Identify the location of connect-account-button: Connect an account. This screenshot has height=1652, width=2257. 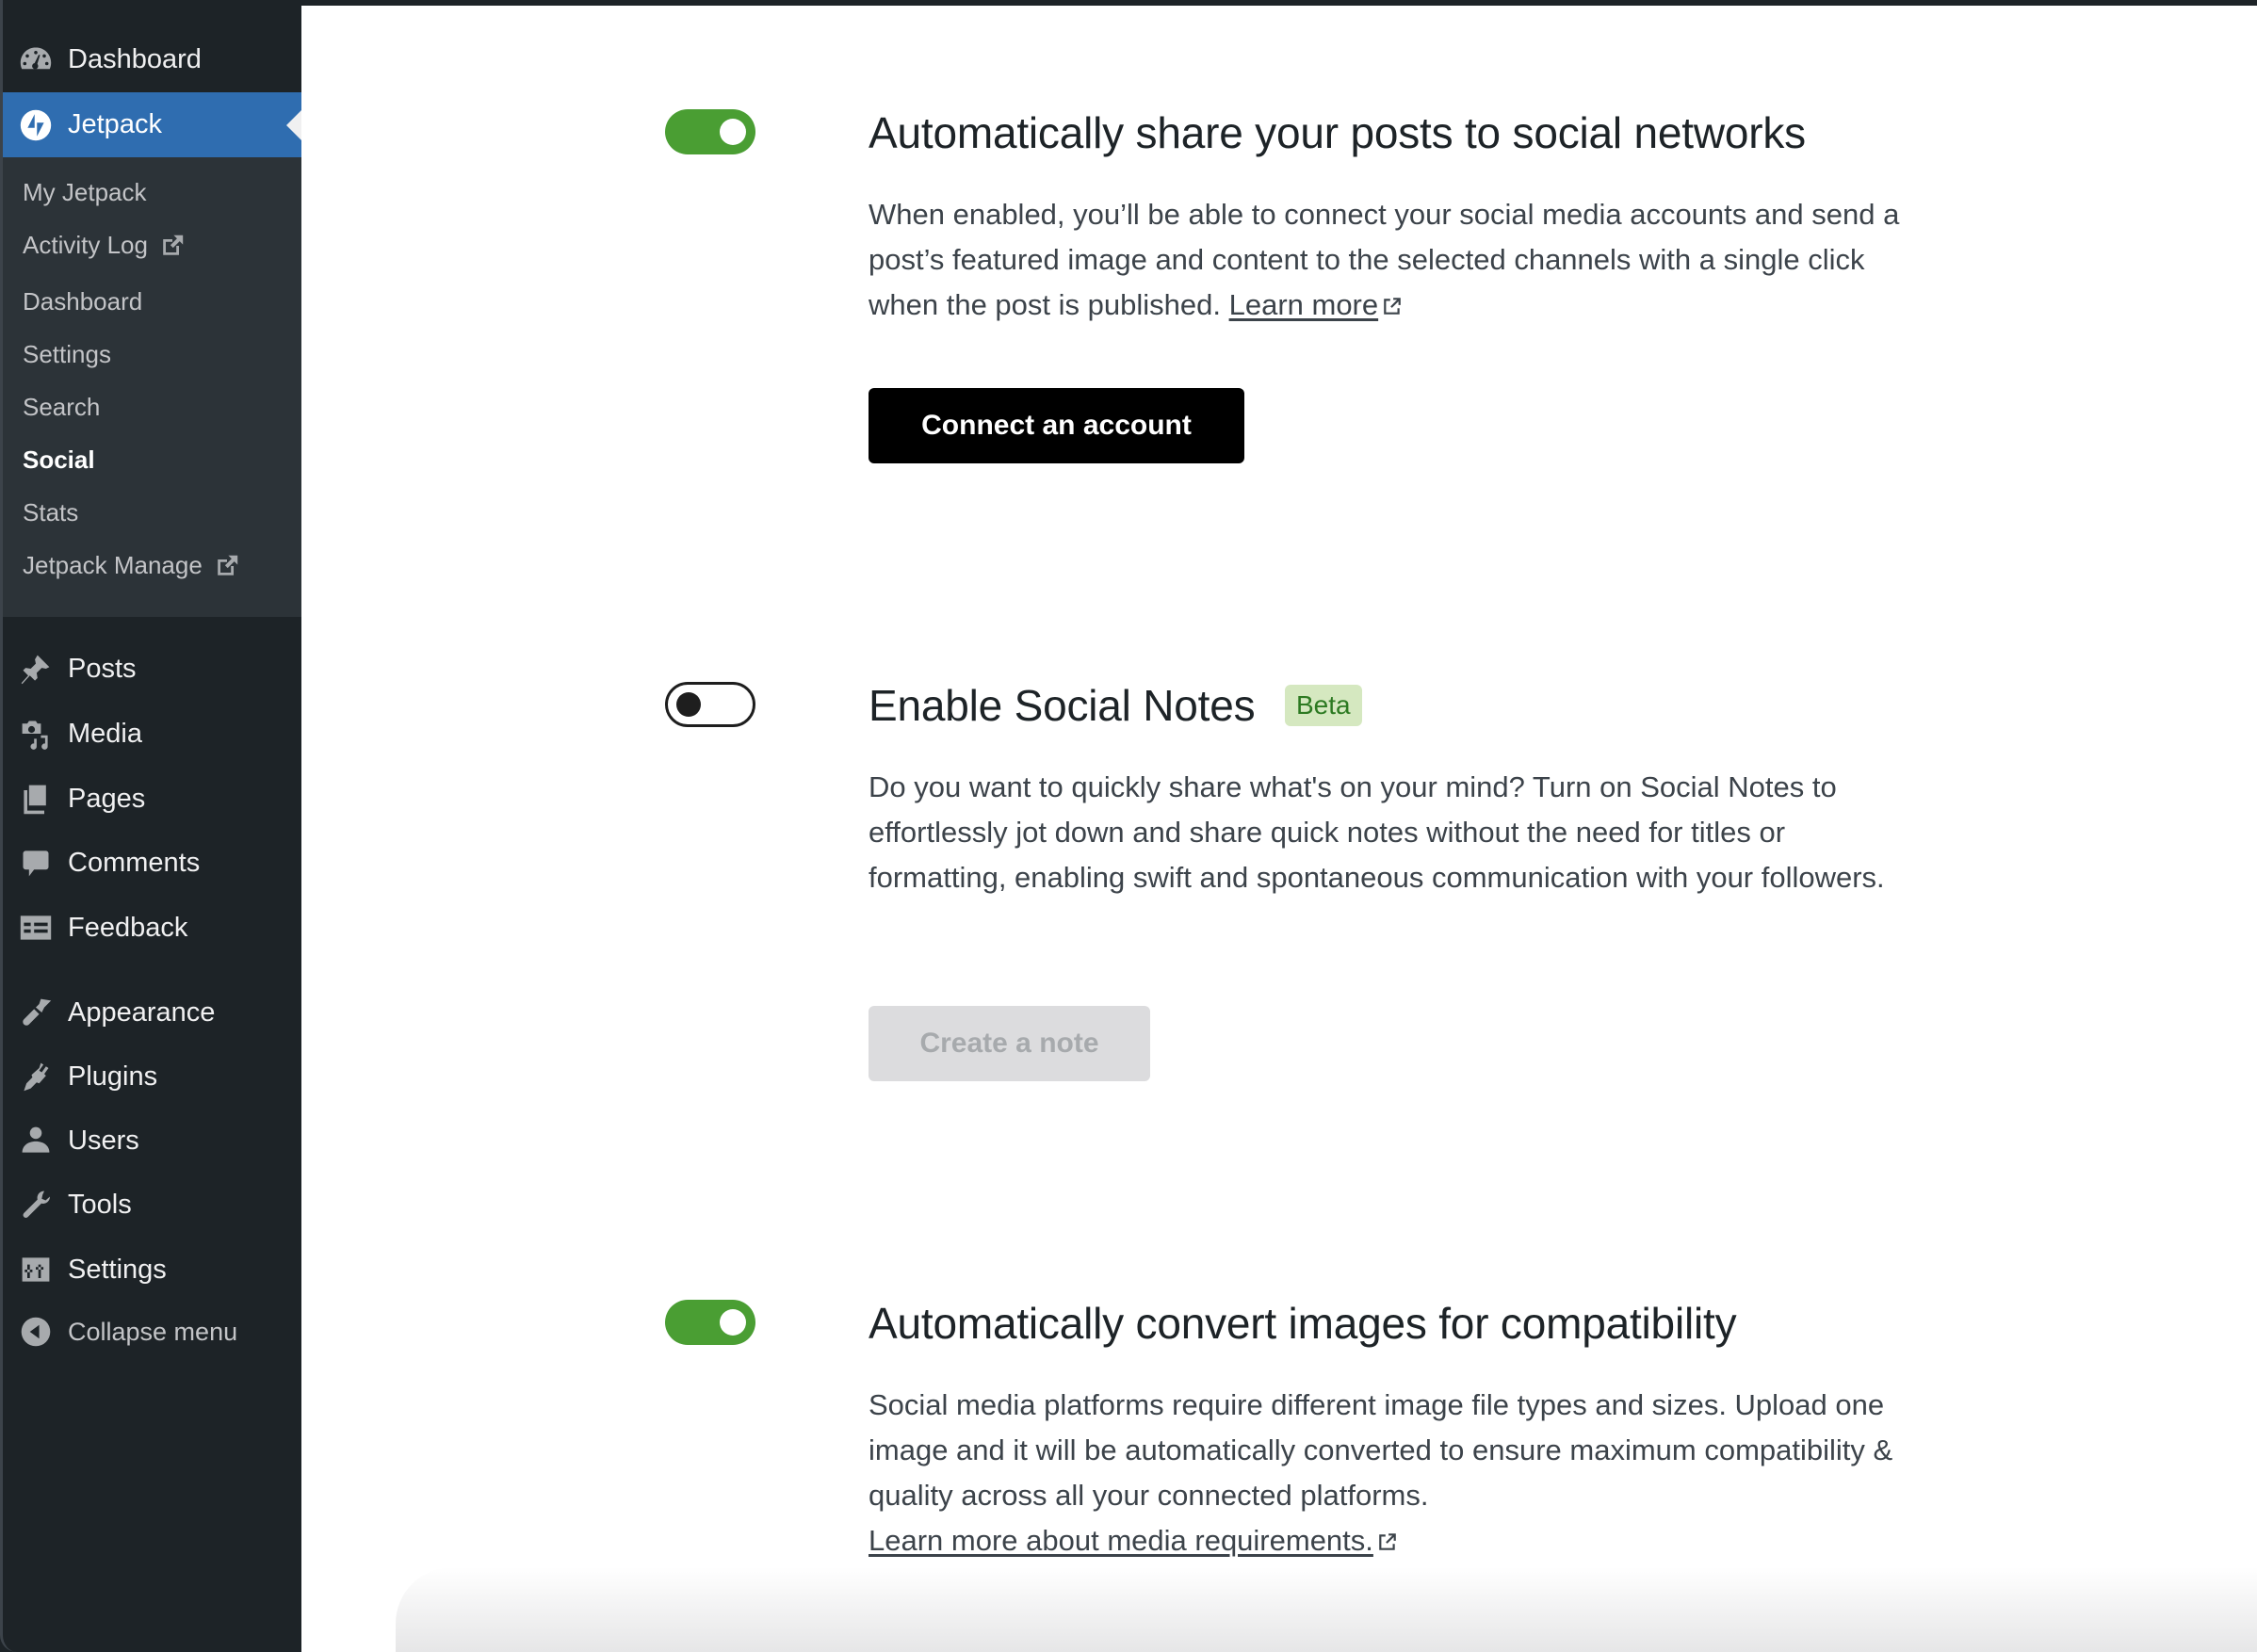
(1056, 426).